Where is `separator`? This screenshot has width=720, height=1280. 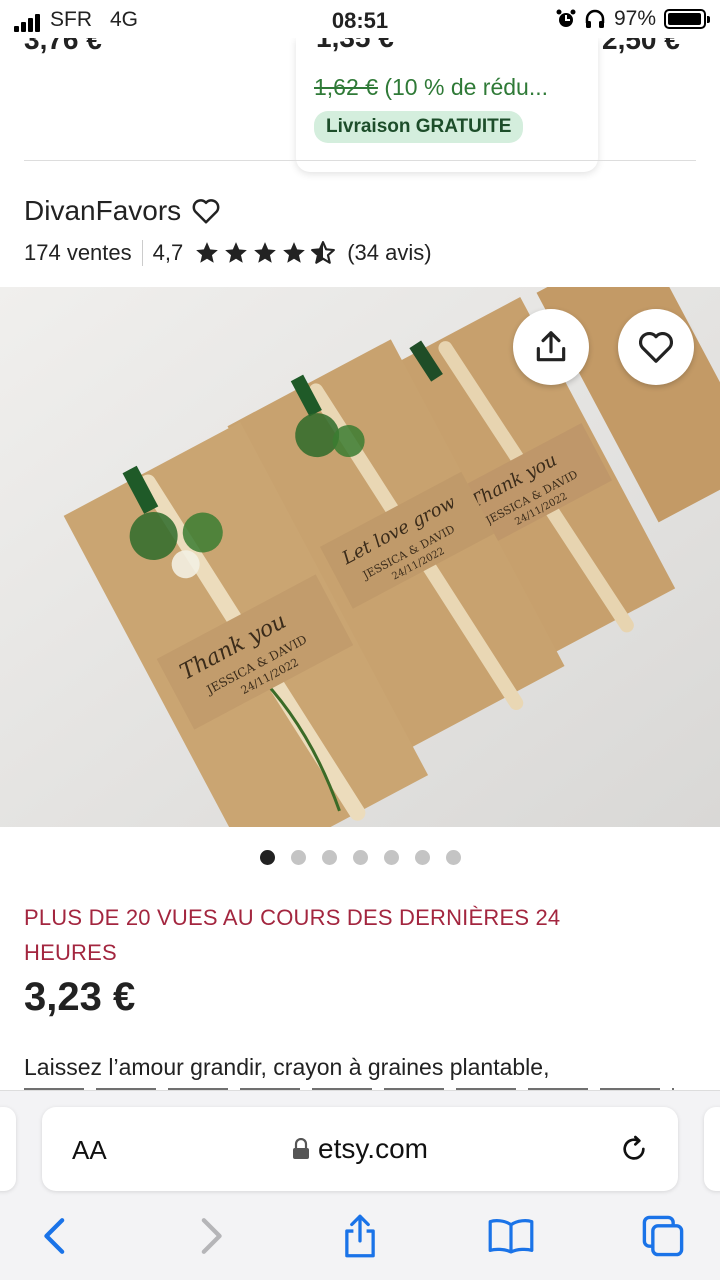 separator is located at coordinates (142, 253).